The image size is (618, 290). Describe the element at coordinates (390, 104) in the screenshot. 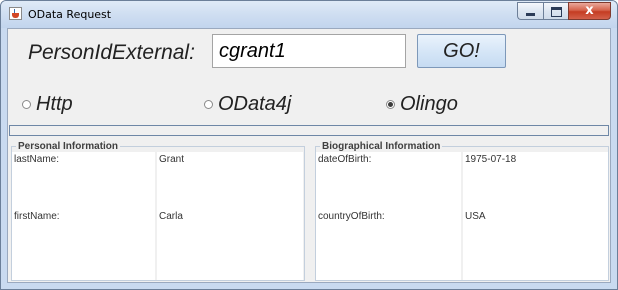

I see `radio-button-checked-icon` at that location.